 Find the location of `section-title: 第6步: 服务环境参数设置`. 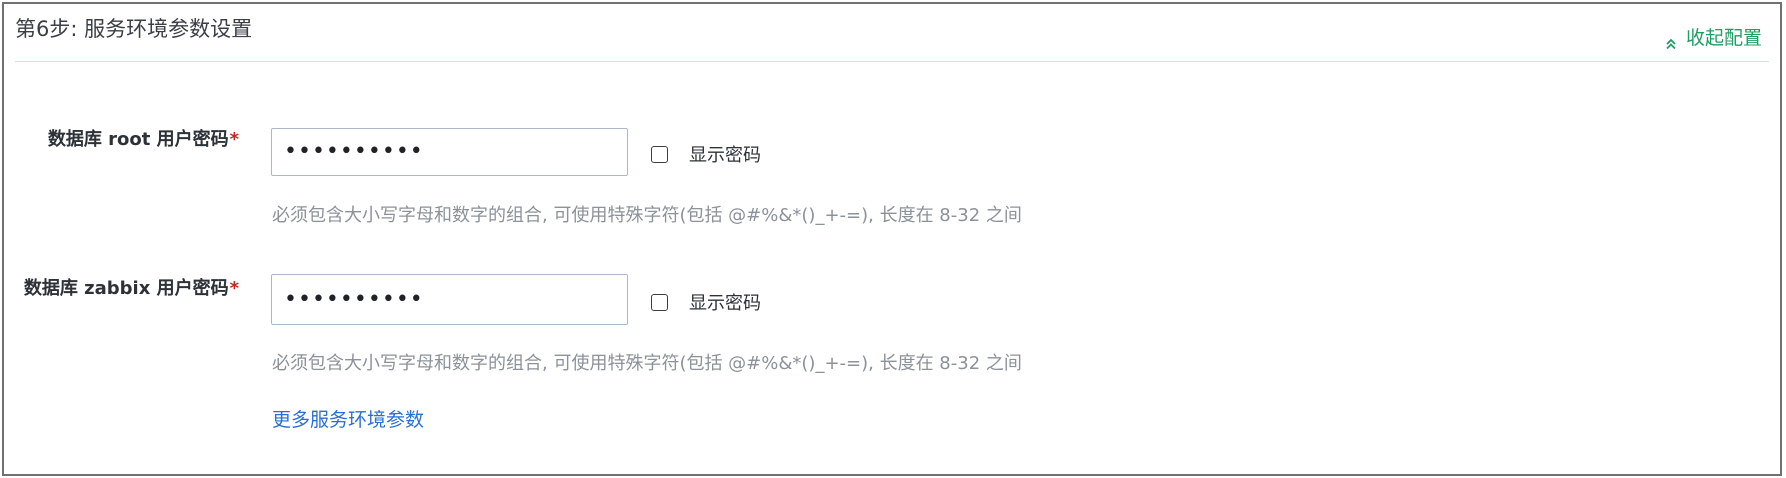

section-title: 第6步: 服务环境参数设置 is located at coordinates (134, 29).